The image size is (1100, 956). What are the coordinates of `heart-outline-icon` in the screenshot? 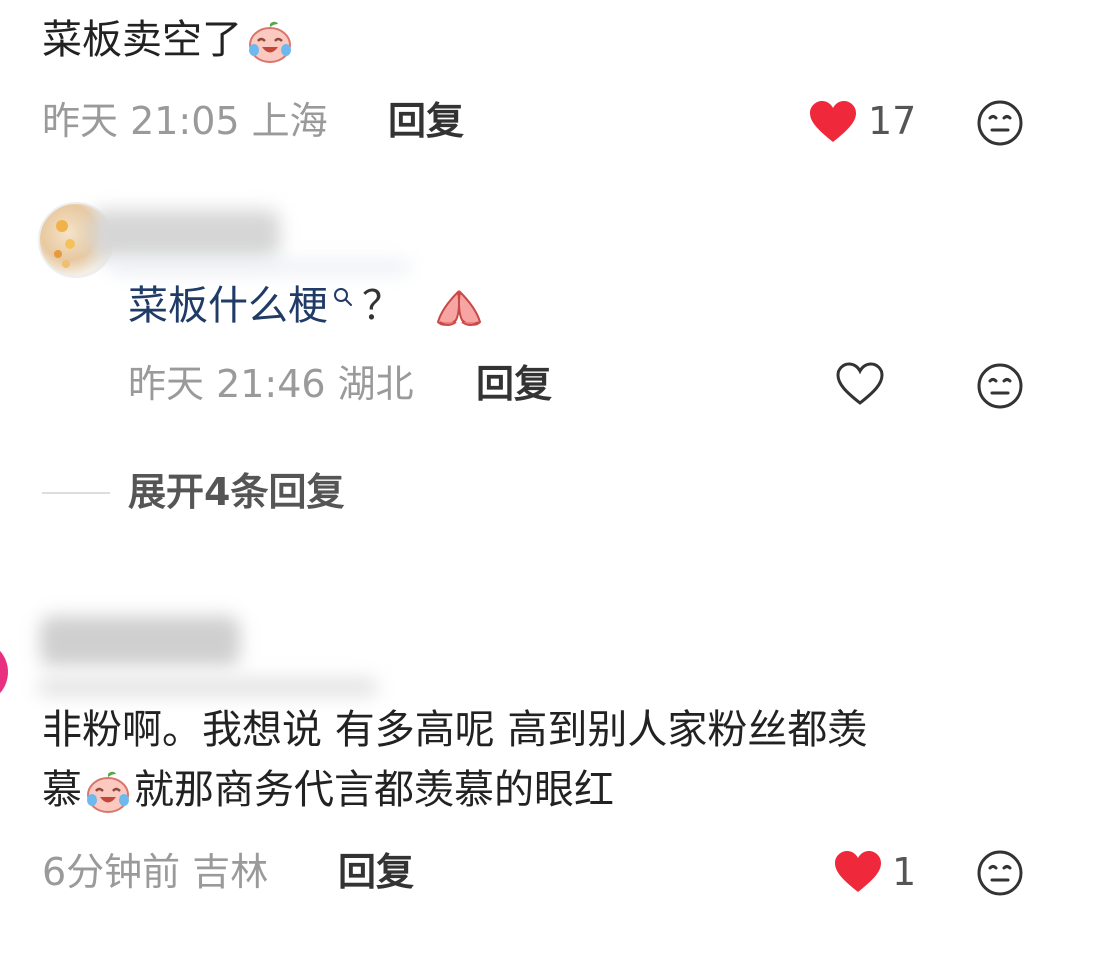 It's located at (860, 383).